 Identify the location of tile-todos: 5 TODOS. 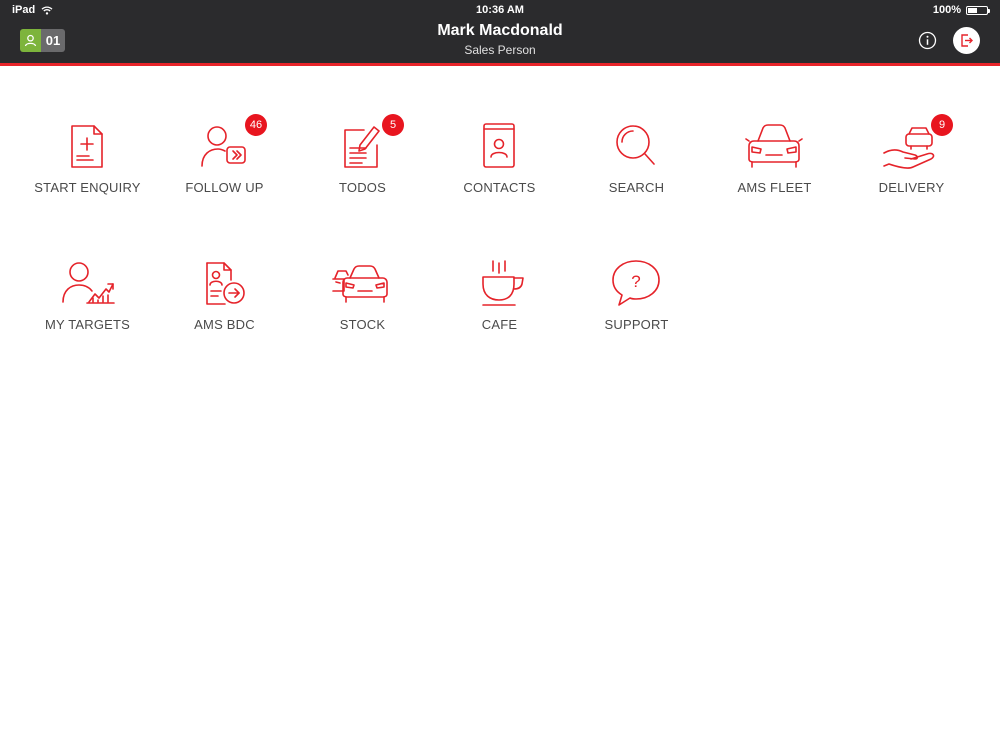
(362, 161).